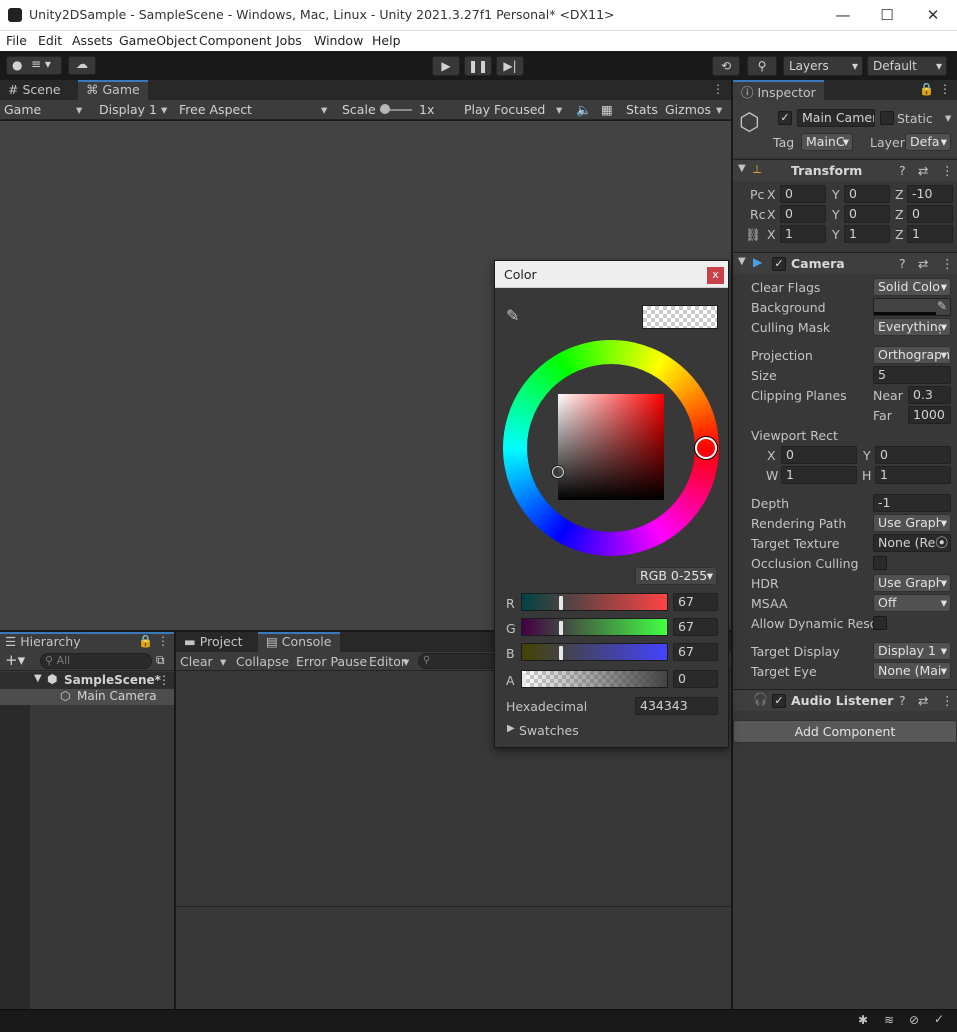  Describe the element at coordinates (749, 122) in the screenshot. I see `gameobject-cube-icon: ⬡` at that location.